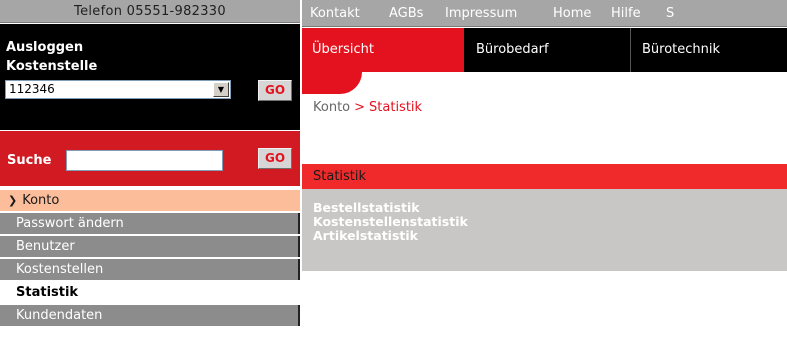 The image size is (787, 342). What do you see at coordinates (331, 107) in the screenshot?
I see `breadcrumb-konto: Konto` at bounding box center [331, 107].